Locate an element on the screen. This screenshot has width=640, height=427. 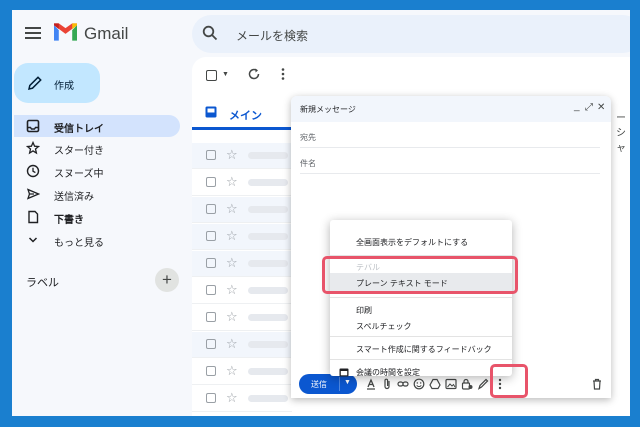
nav-label: 下書き is located at coordinates (69, 220).